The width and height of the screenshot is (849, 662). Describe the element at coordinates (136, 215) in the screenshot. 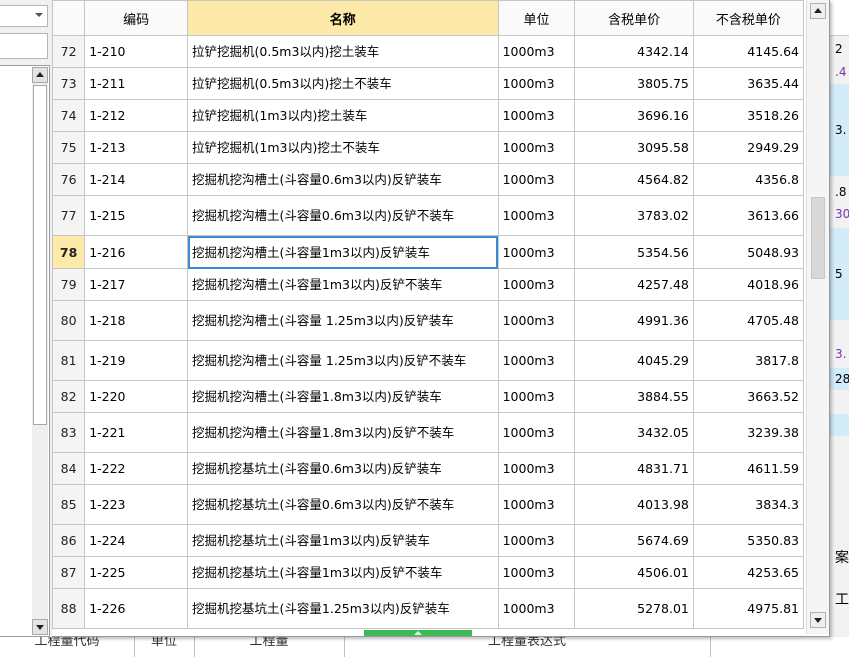

I see `row-code: 1-215` at that location.